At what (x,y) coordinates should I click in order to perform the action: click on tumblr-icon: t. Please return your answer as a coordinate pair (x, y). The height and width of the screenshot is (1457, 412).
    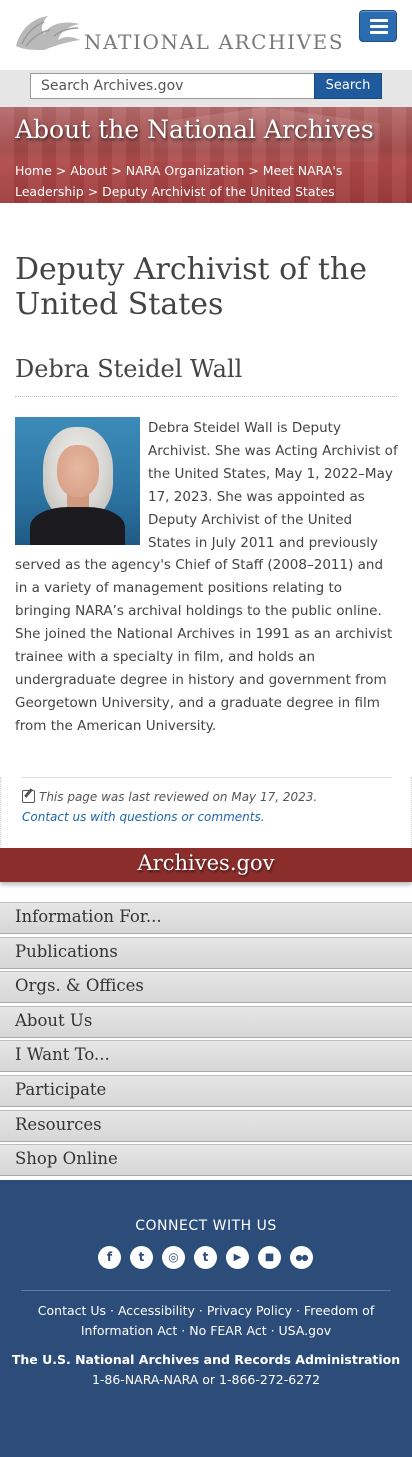
    Looking at the image, I should click on (205, 1257).